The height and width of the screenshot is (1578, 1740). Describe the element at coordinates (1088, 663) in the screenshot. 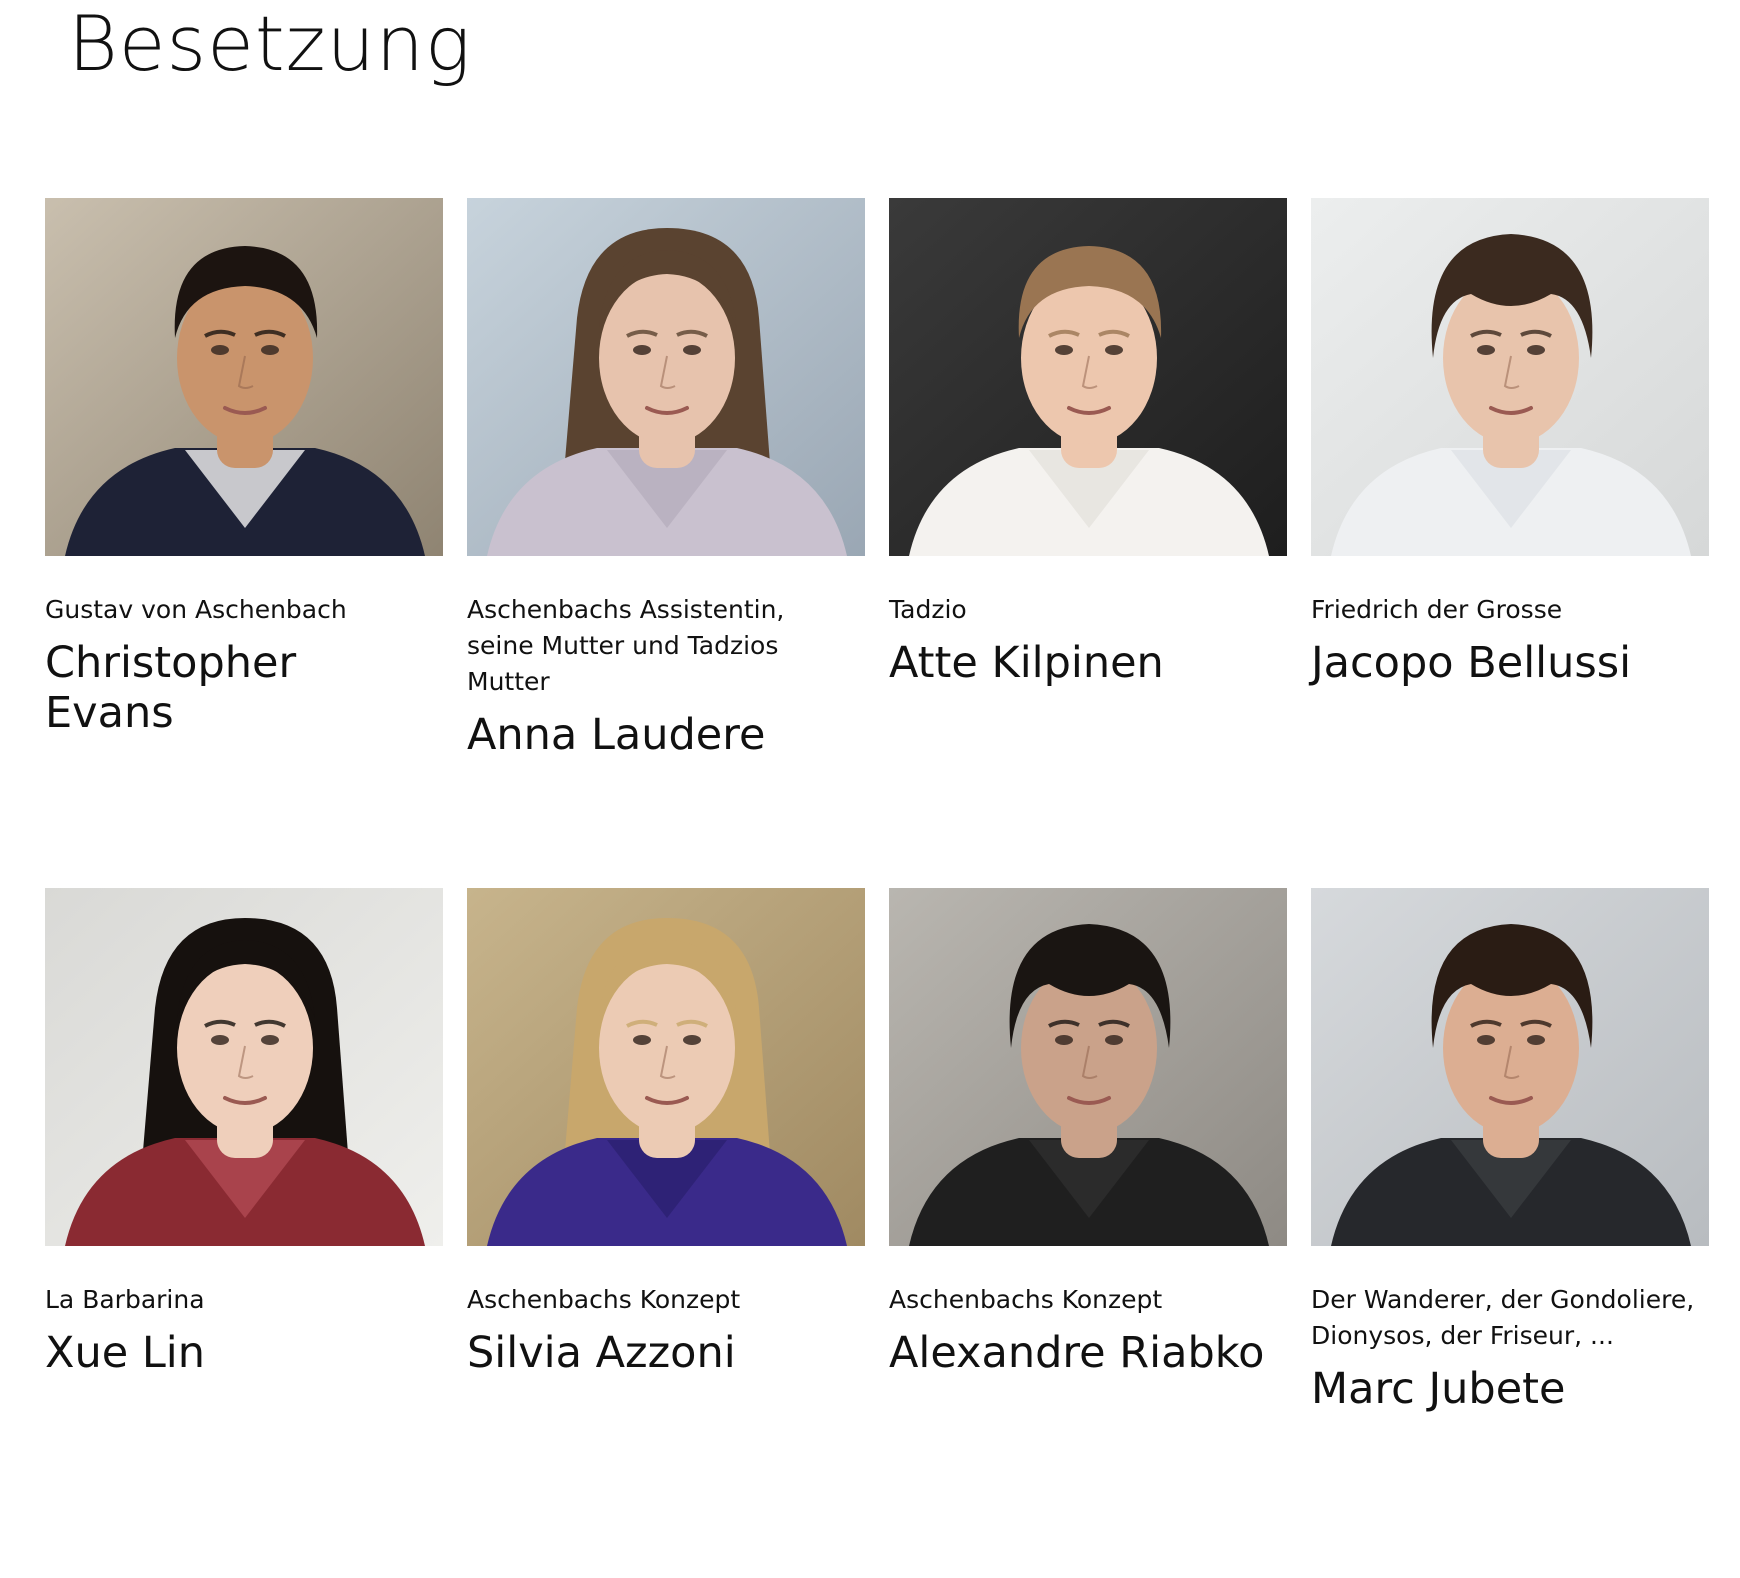

I see `cast-name: Atte Kilpinen` at that location.